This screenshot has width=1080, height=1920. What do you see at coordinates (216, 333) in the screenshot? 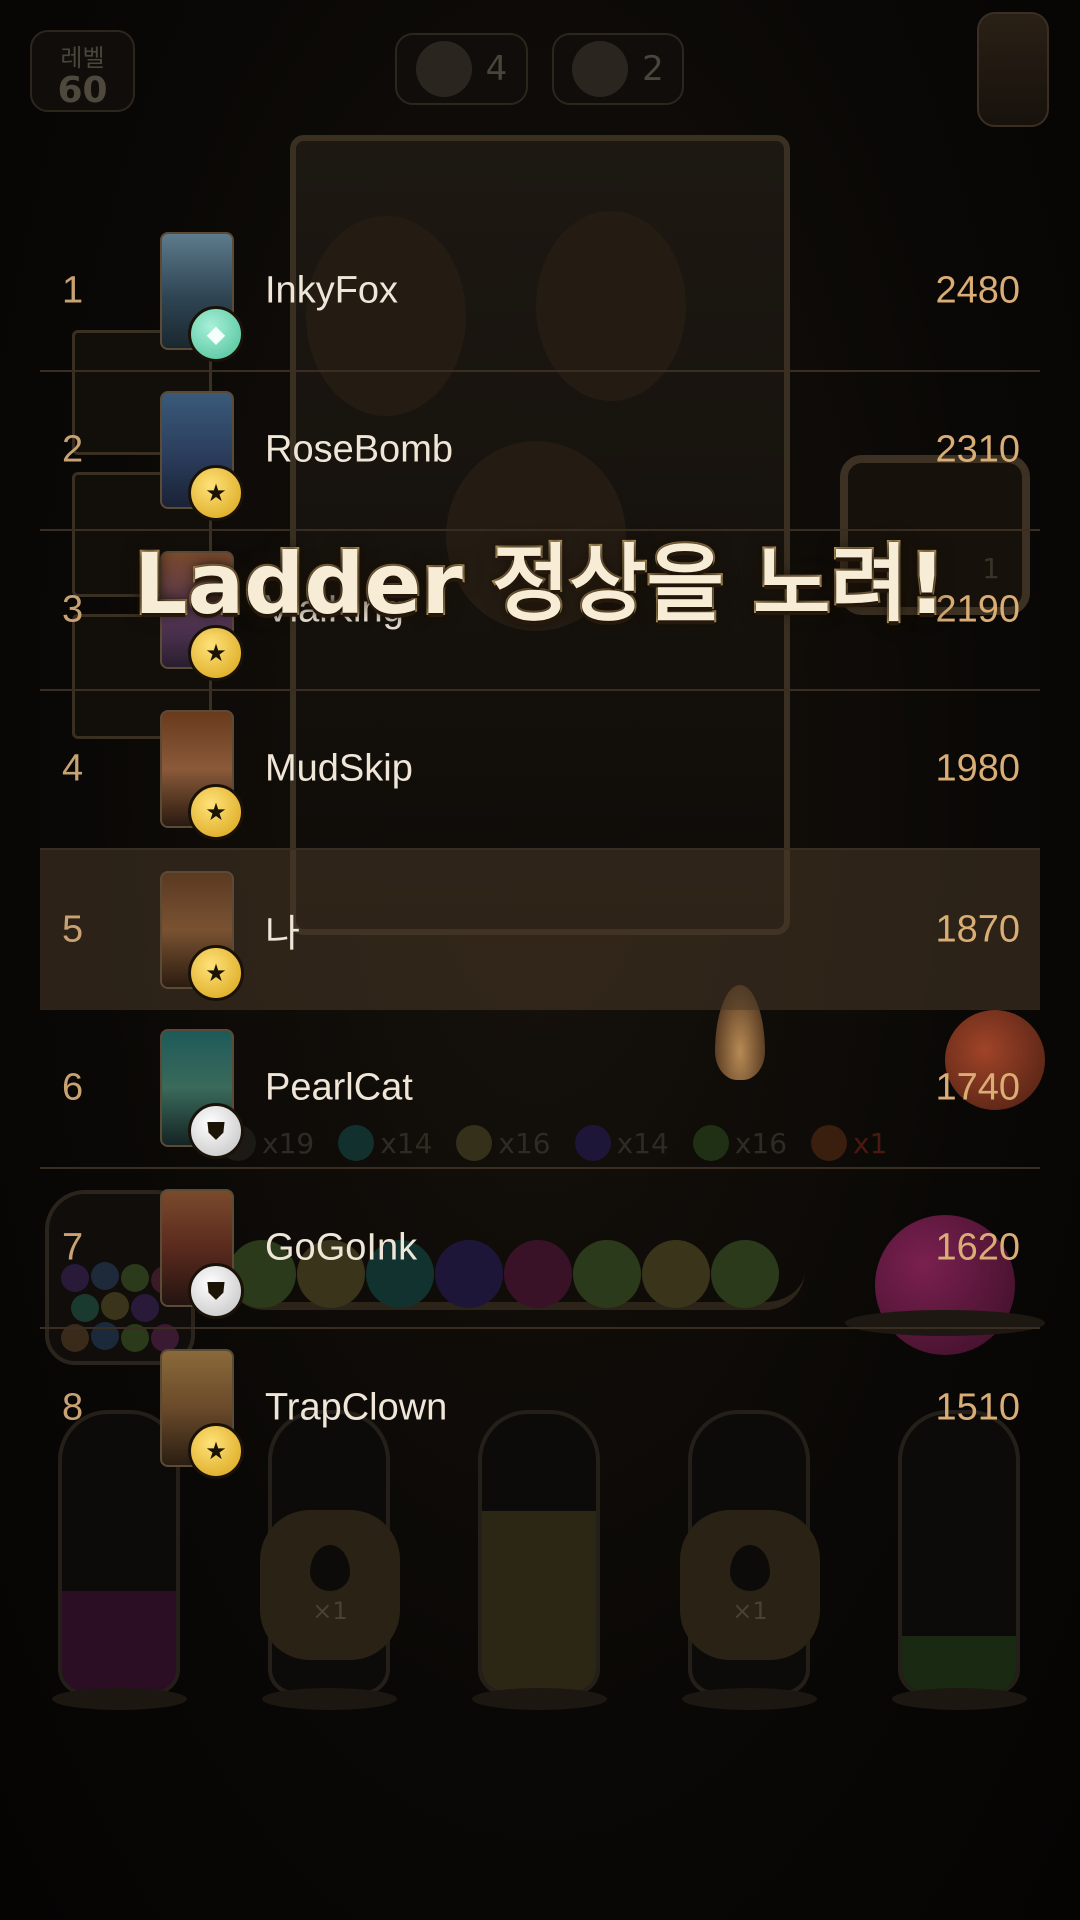
I see `gem-icon: ◆` at bounding box center [216, 333].